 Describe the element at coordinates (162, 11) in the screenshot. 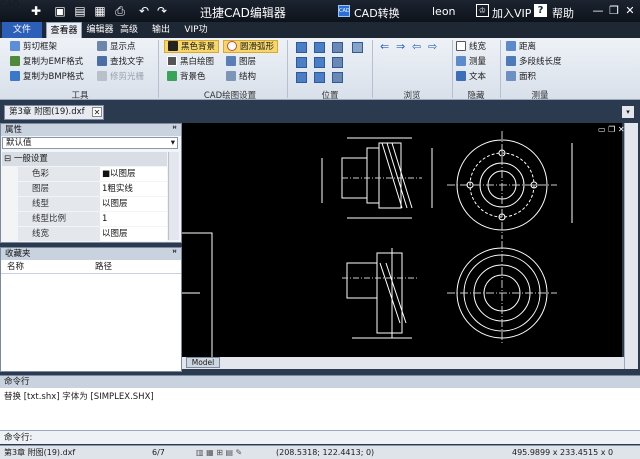

I see `redo-icon: ↷` at that location.